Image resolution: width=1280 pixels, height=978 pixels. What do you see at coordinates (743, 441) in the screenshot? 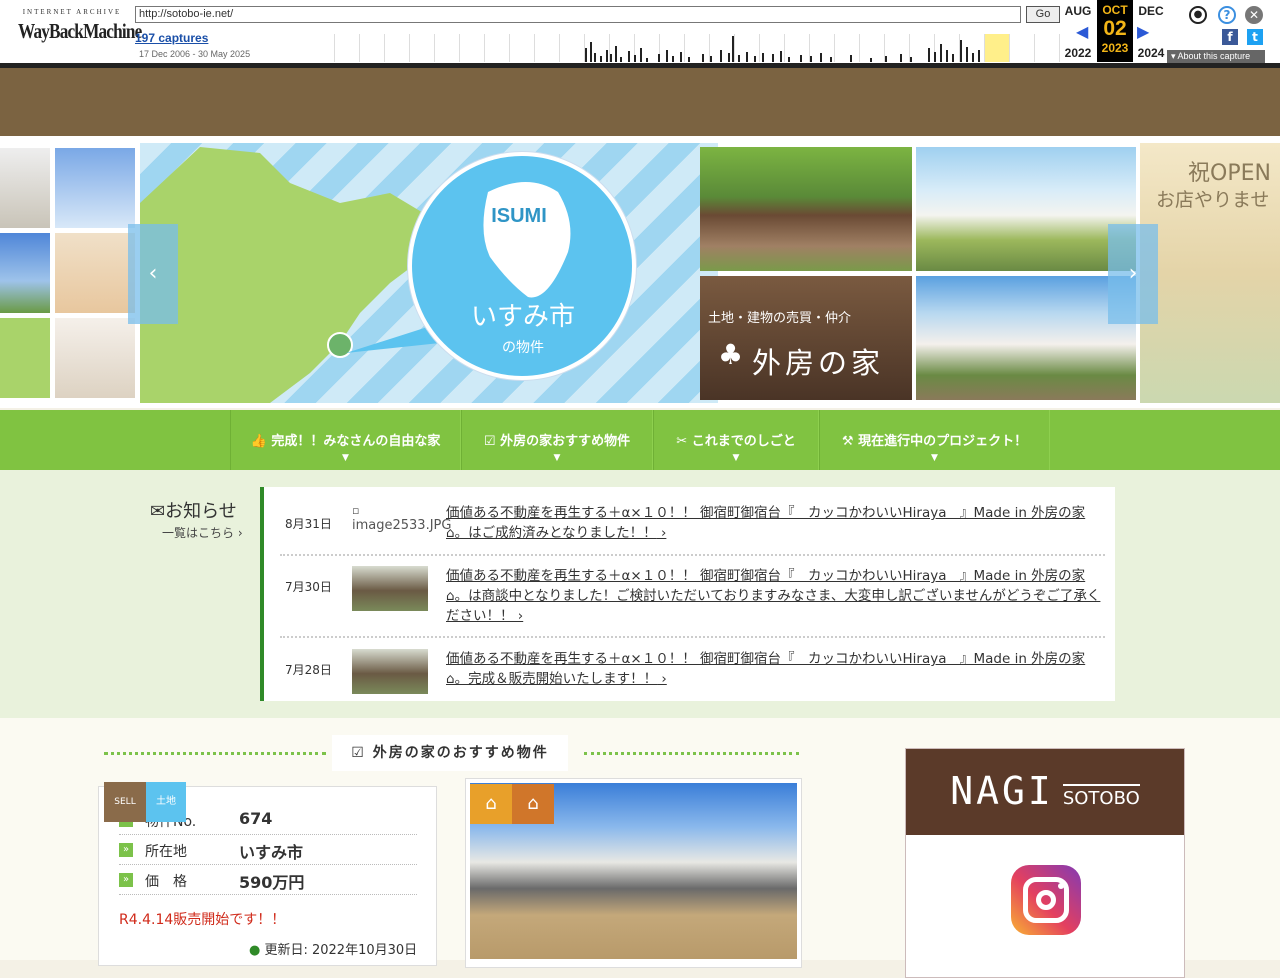
I see `nav-item-label: これまでのしごと` at bounding box center [743, 441].